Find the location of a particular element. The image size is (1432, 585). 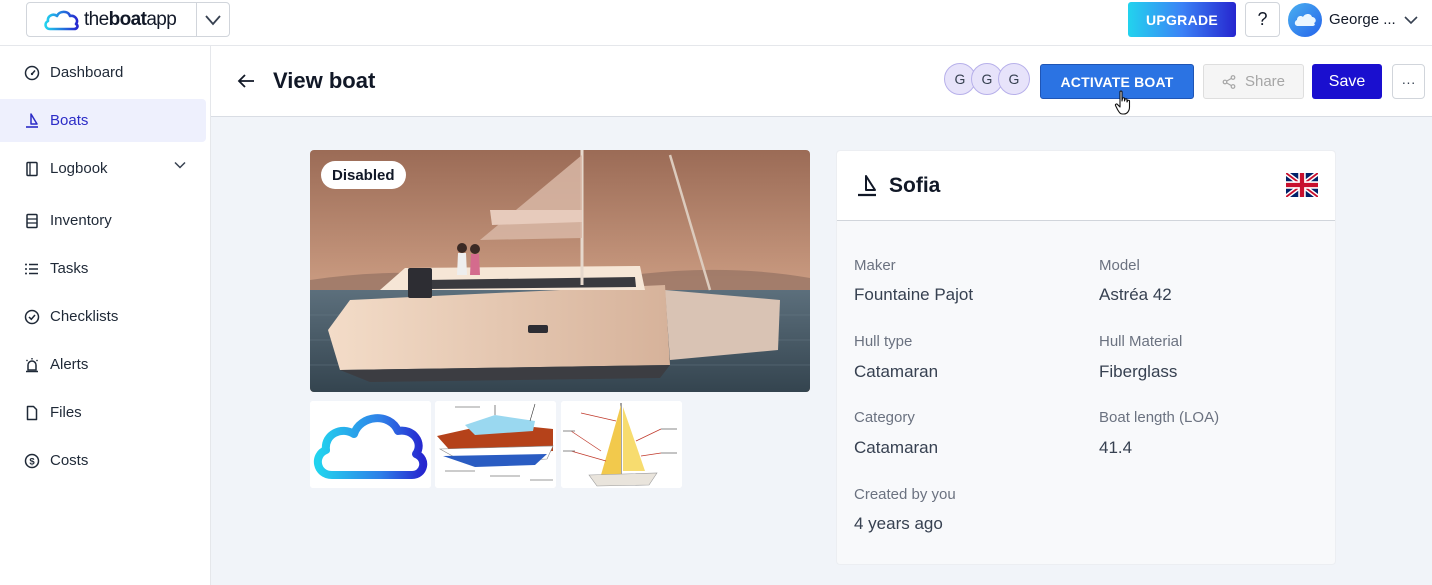

cloud-icon is located at coordinates (1305, 19).